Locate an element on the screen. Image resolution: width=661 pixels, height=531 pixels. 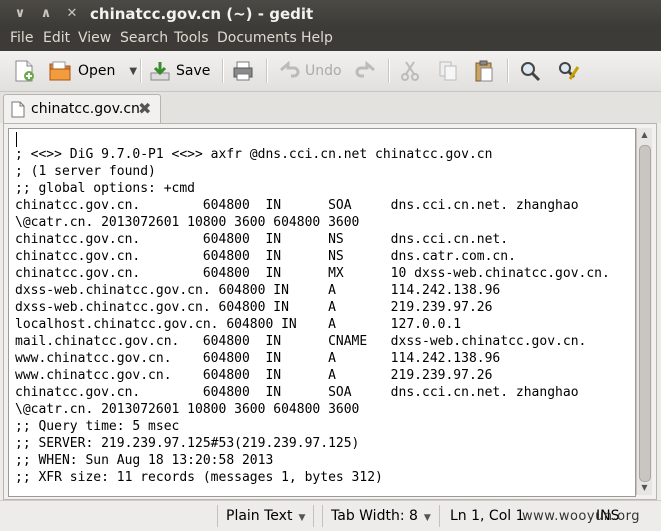
tab-chinatcc: chinatcc.gov.cn ✖ is located at coordinates (82, 109).